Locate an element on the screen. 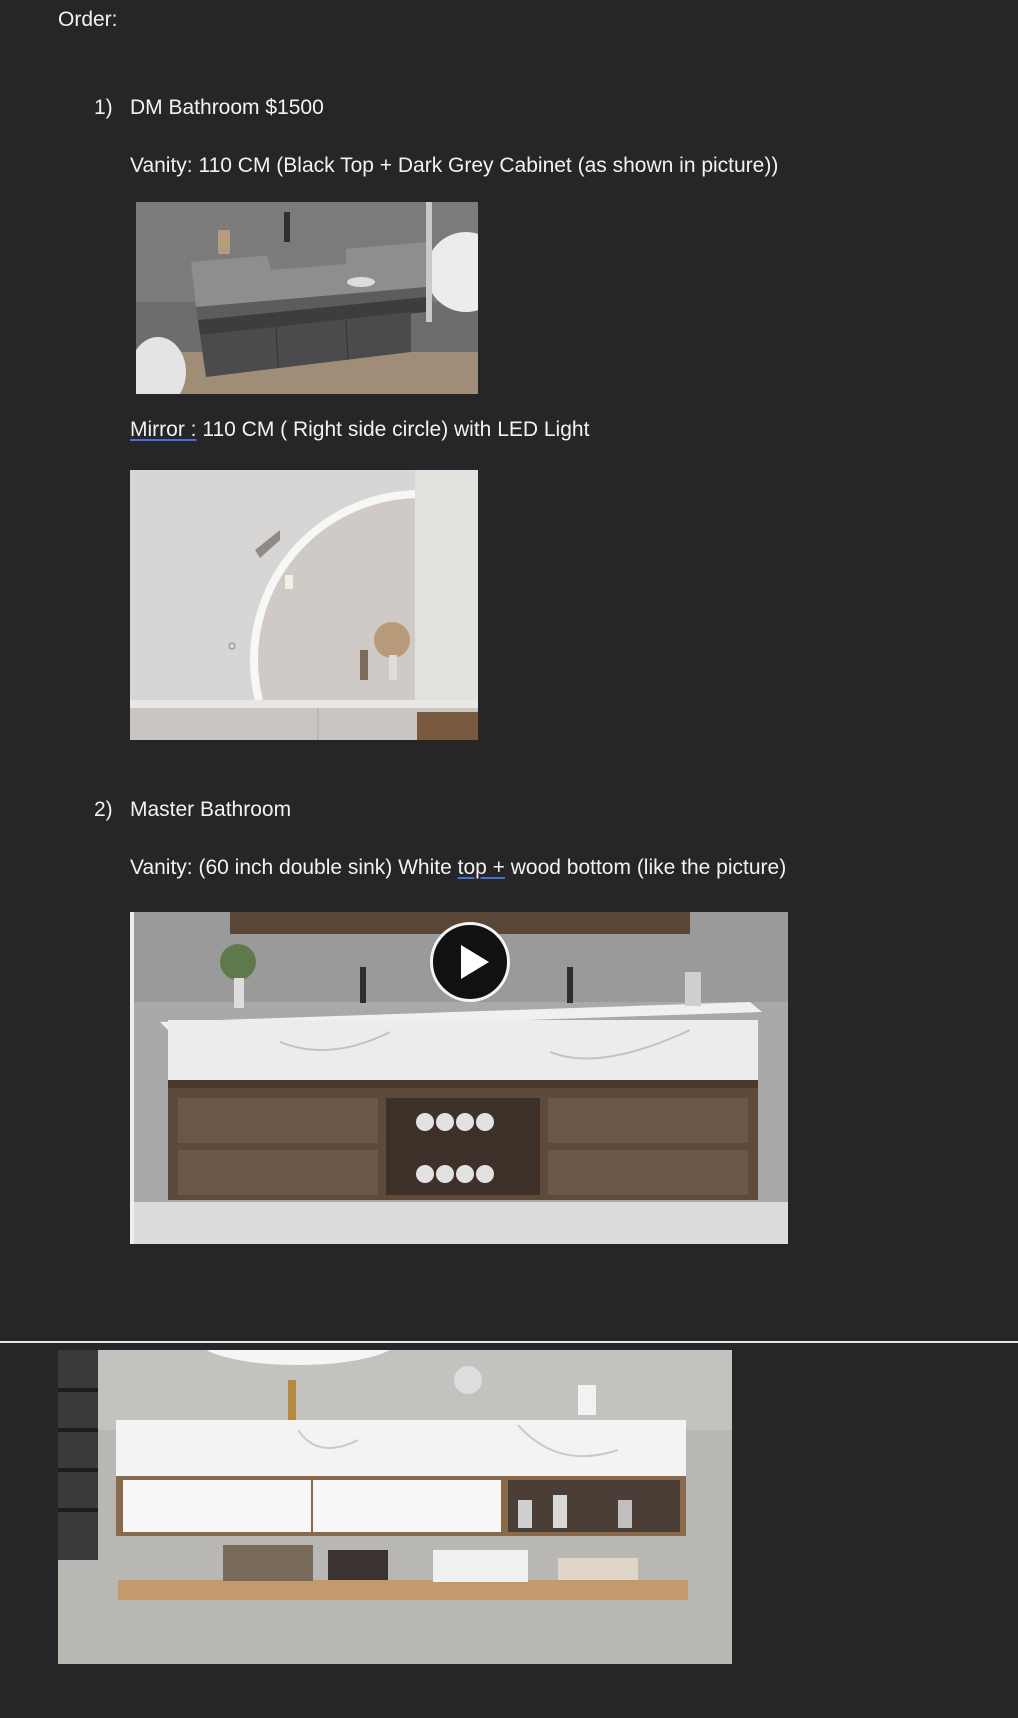  white-wood-vanity-image is located at coordinates (395, 1507).